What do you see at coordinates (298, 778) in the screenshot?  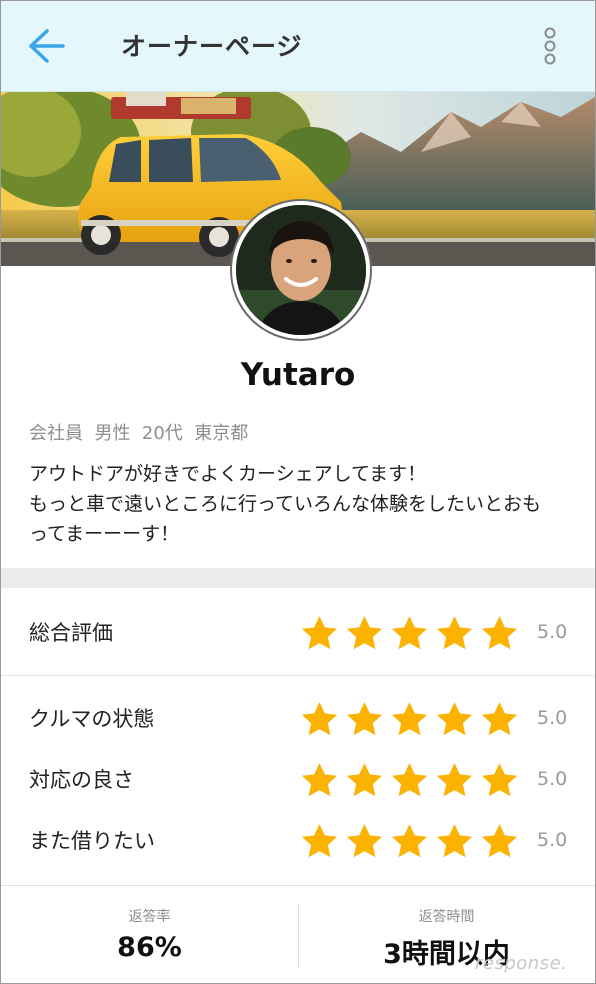 I see `rating-row-response: 対応の良さ 5.0` at bounding box center [298, 778].